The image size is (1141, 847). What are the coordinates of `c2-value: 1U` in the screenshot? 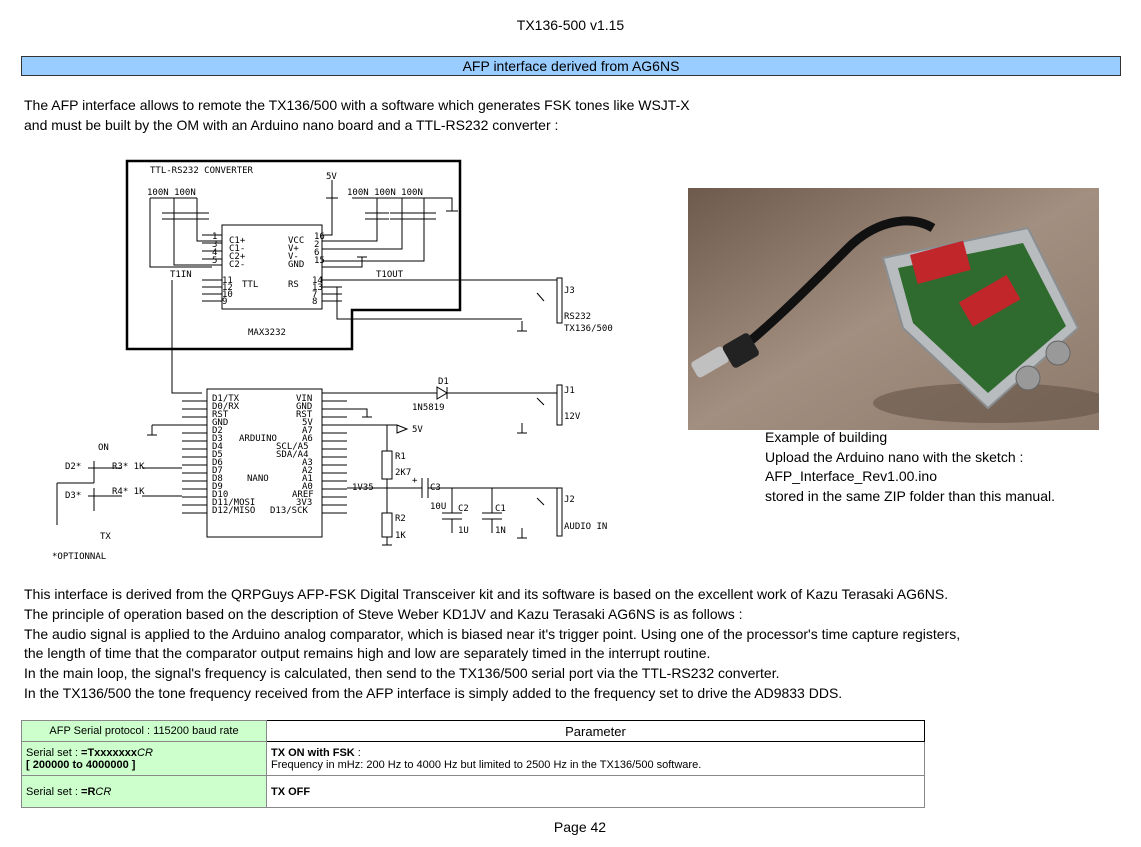 It's located at (463, 531).